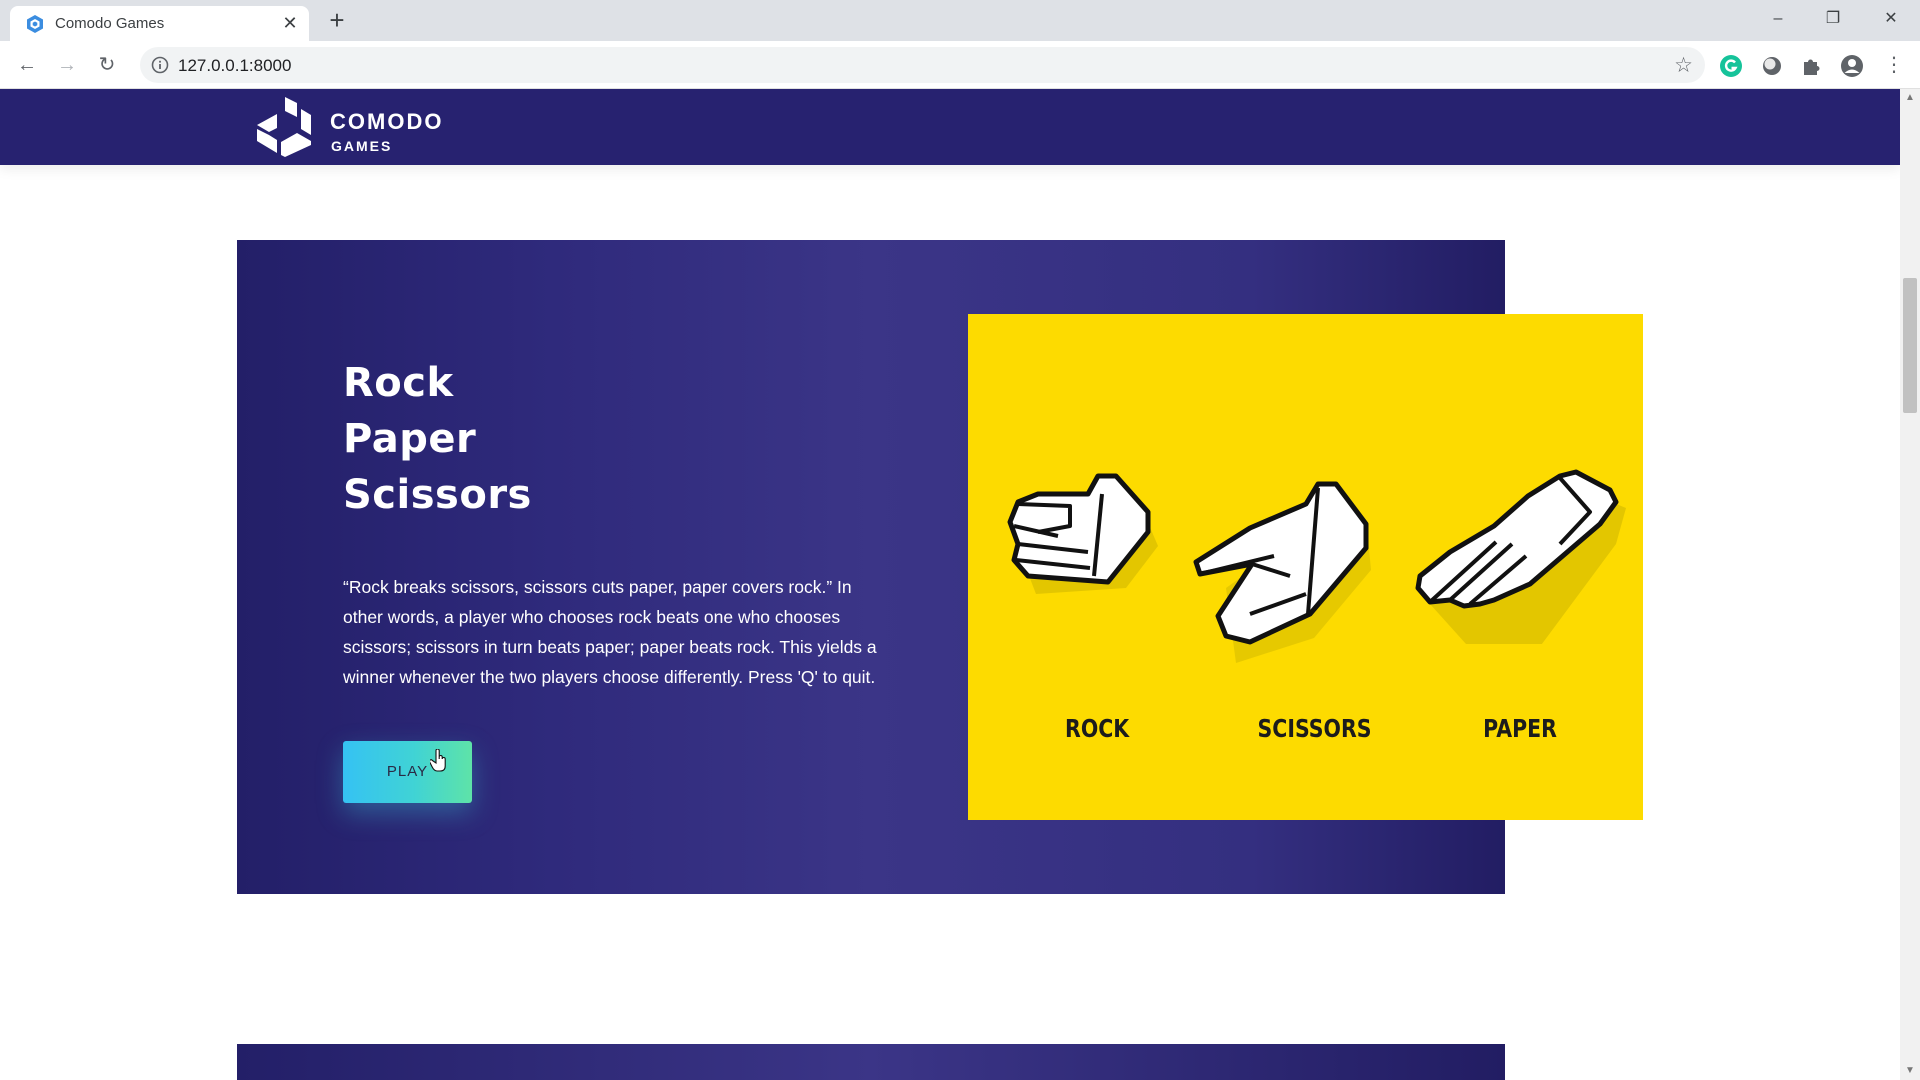 The width and height of the screenshot is (1920, 1080). I want to click on label-scissors: SCISSORS, so click(1314, 728).